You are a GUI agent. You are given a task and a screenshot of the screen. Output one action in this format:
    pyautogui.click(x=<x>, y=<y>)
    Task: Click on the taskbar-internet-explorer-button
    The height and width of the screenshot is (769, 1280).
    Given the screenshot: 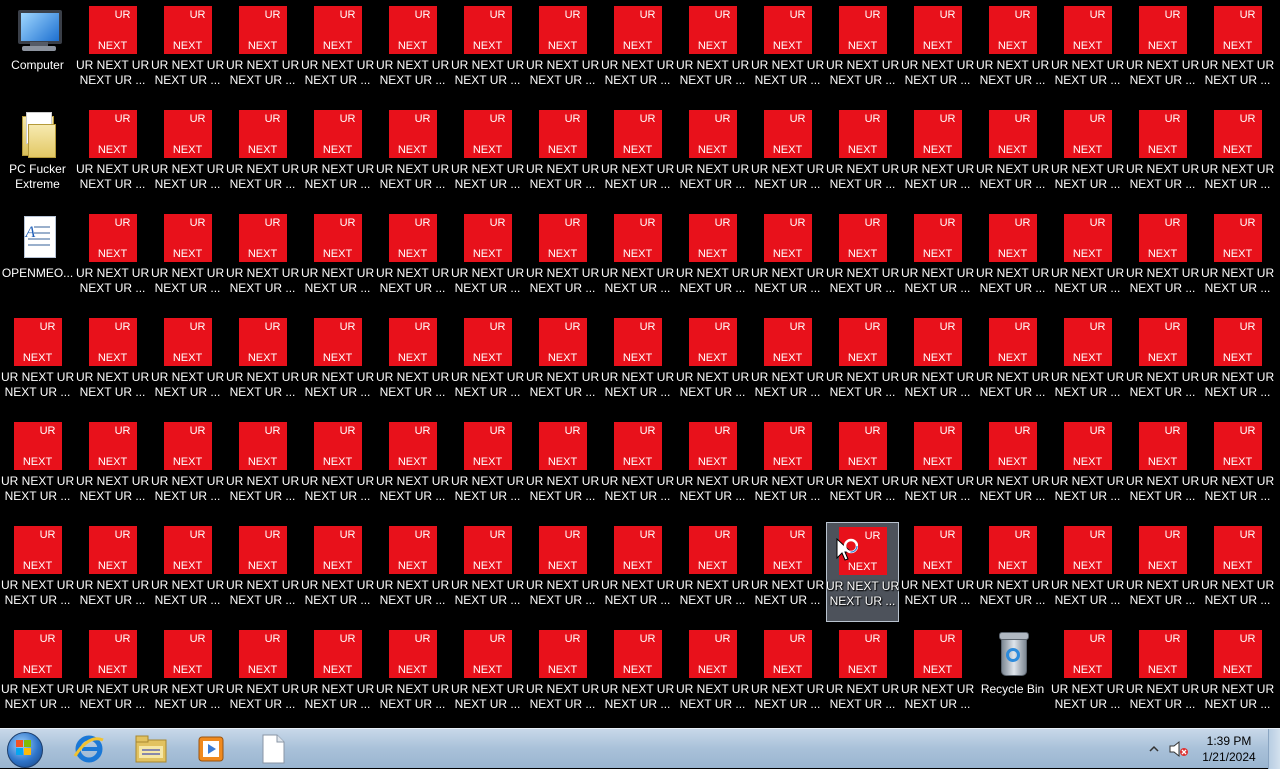 What is the action you would take?
    pyautogui.click(x=89, y=749)
    